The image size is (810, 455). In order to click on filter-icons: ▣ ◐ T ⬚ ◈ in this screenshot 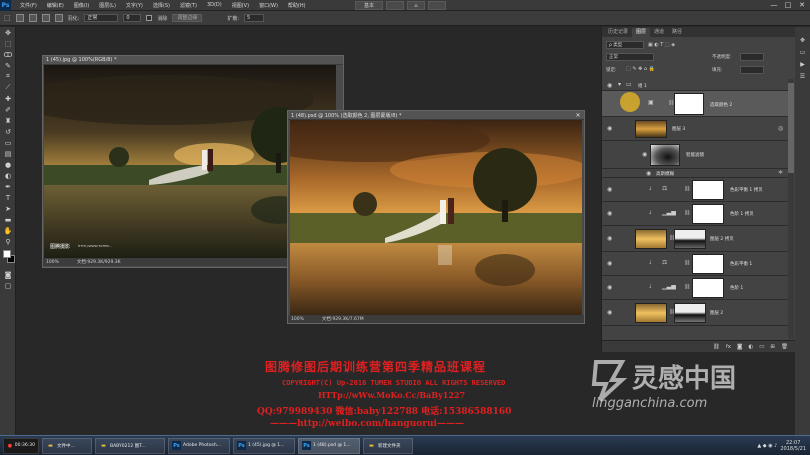, I will do `click(661, 45)`.